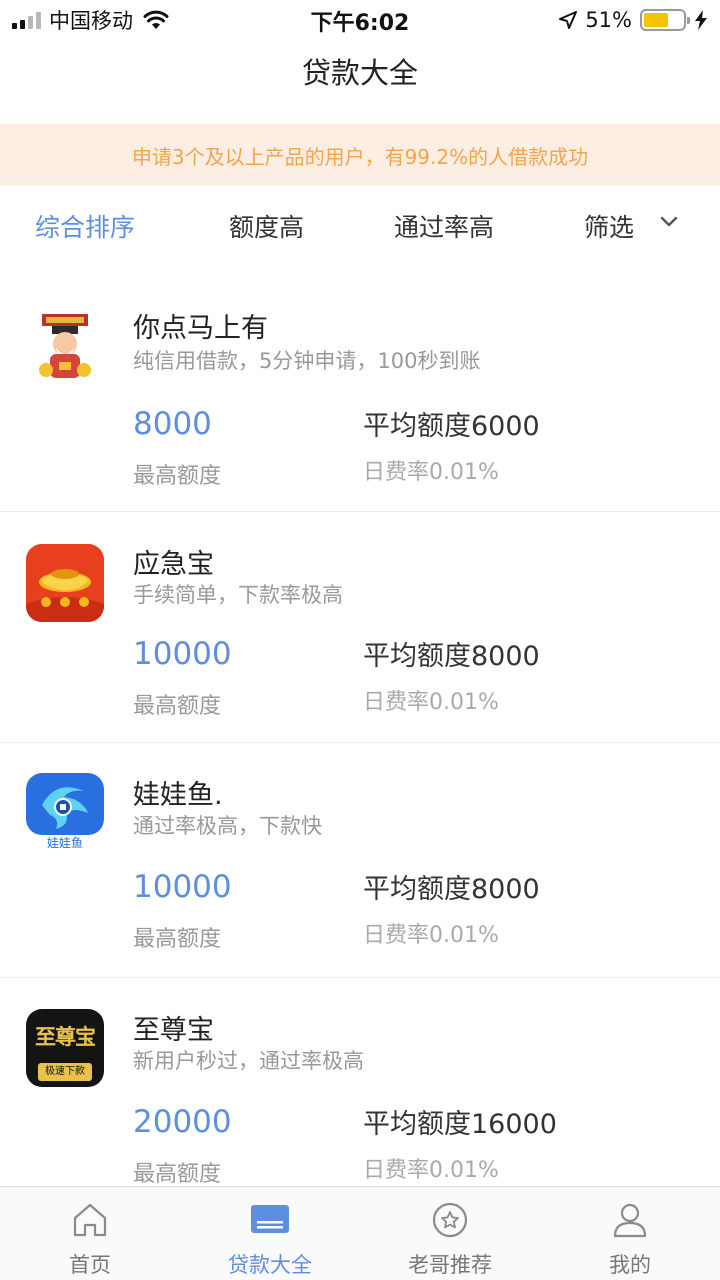 Image resolution: width=720 pixels, height=1280 pixels. What do you see at coordinates (65, 583) in the screenshot?
I see `gold-ingot-icon` at bounding box center [65, 583].